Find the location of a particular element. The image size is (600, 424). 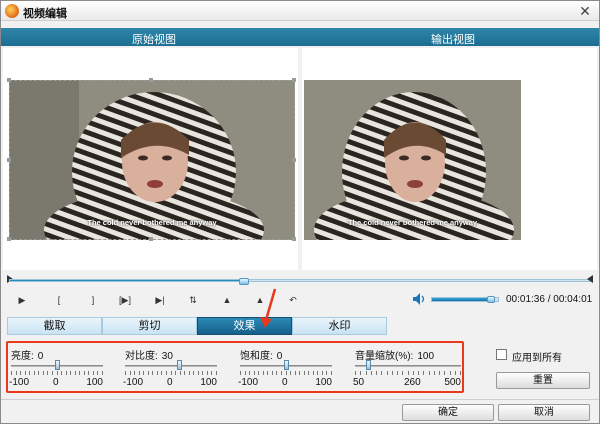

contrast-track is located at coordinates (171, 366).